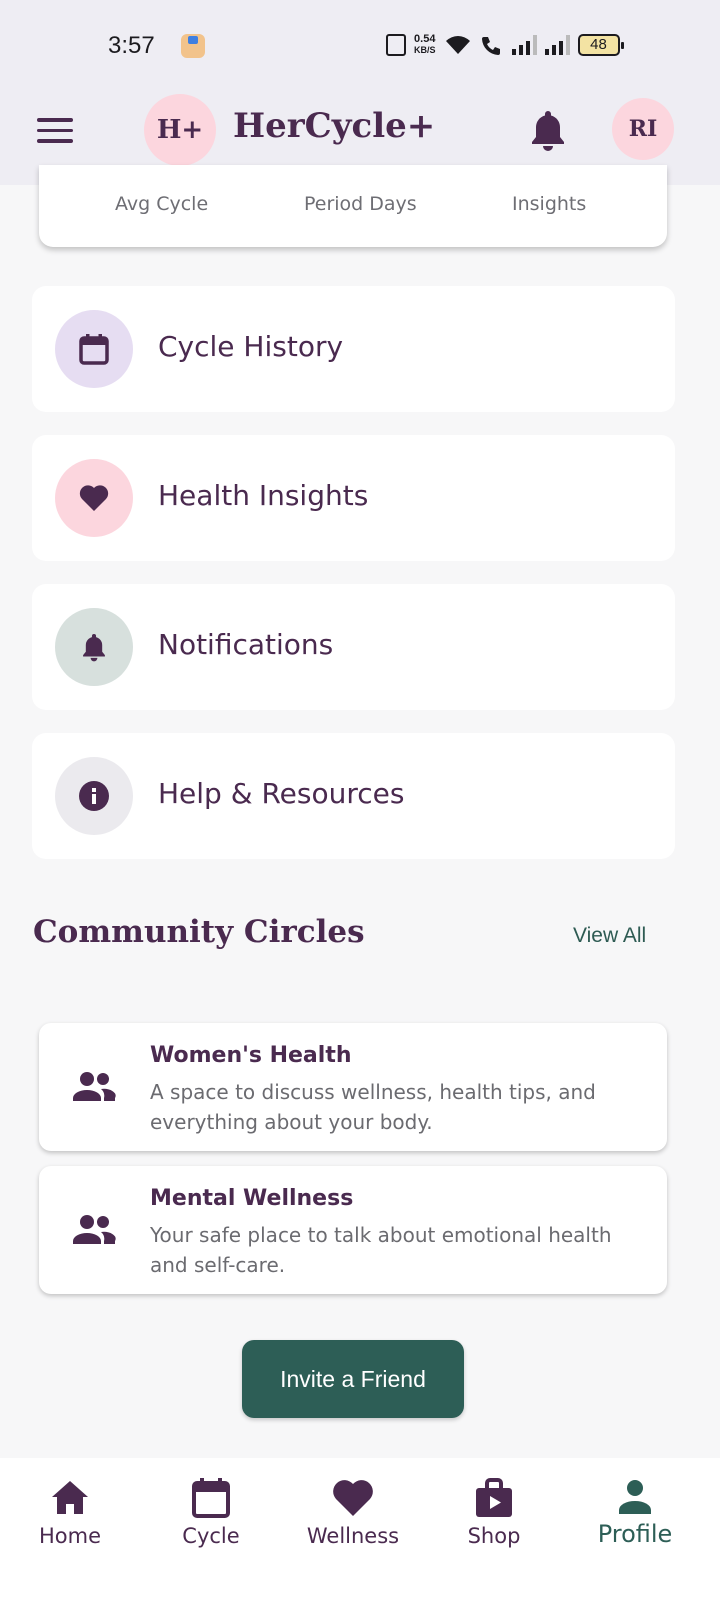 The height and width of the screenshot is (1600, 720). What do you see at coordinates (490, 46) in the screenshot?
I see `call-icon` at bounding box center [490, 46].